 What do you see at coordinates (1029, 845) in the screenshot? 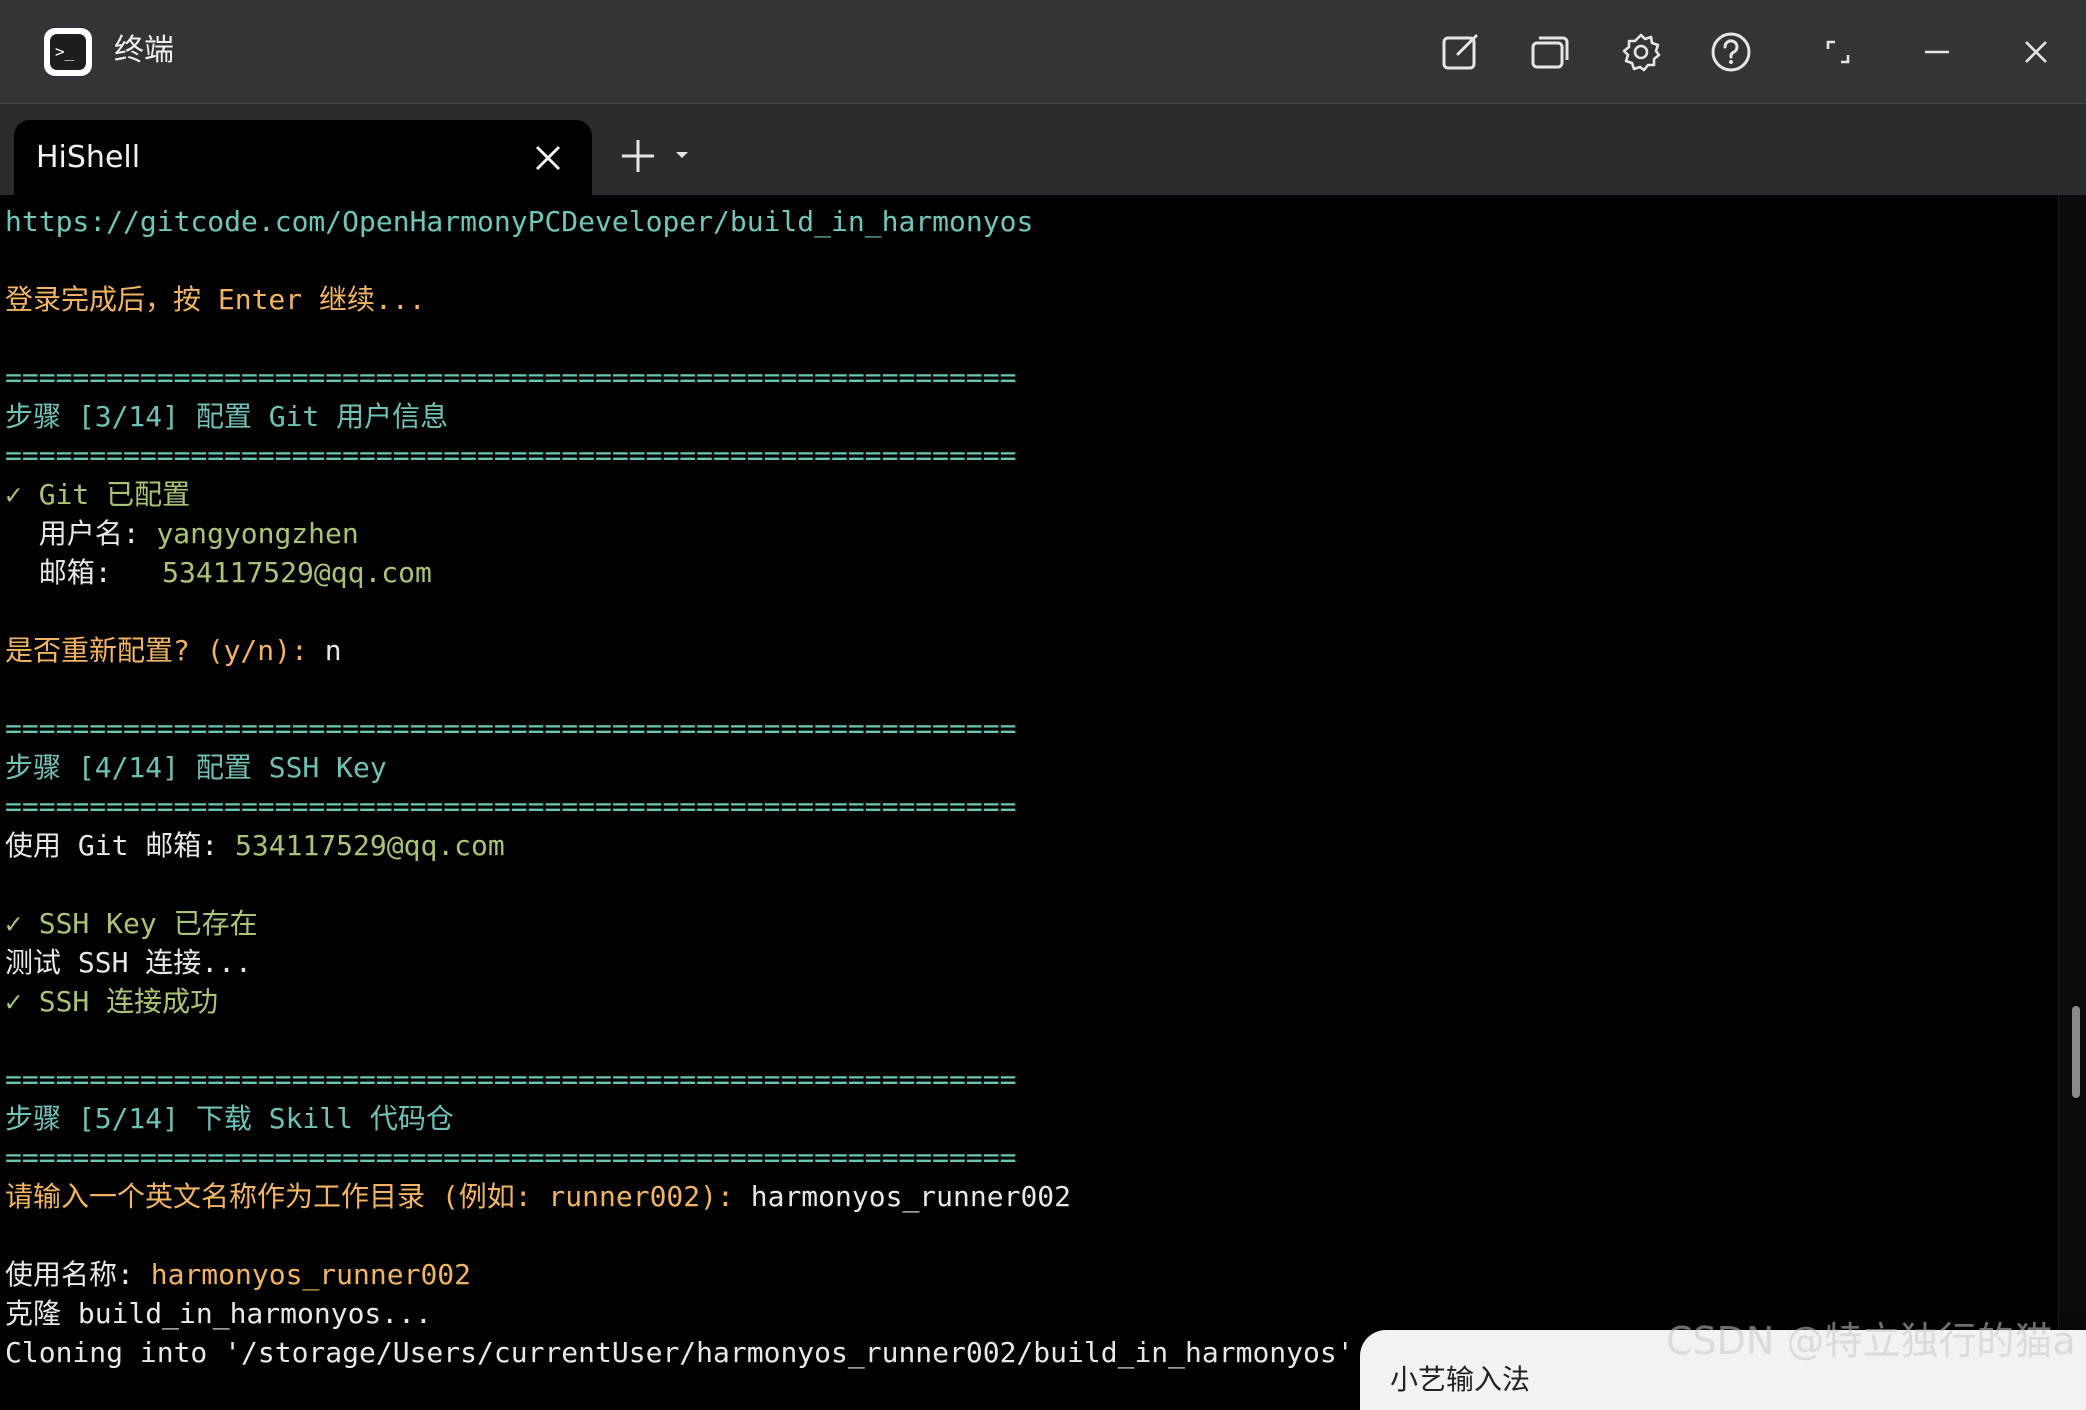
I see `terminal-line: 使用 Git 邮箱: 534117529@qq.com` at bounding box center [1029, 845].